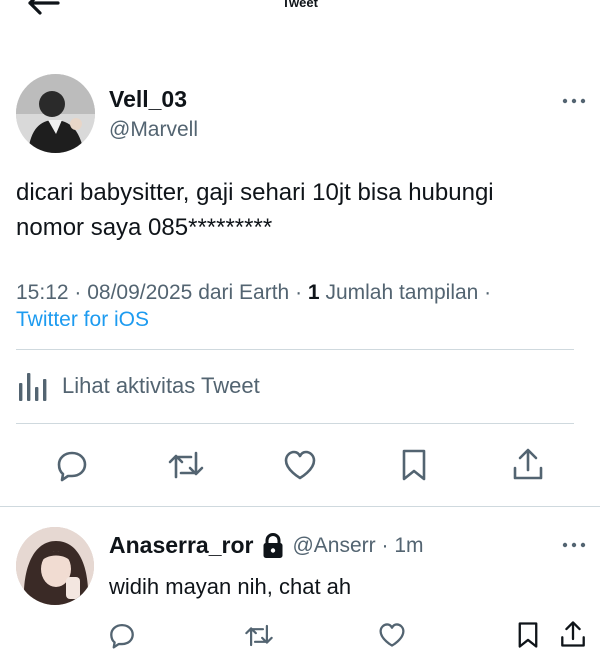 Image resolution: width=600 pixels, height=669 pixels. I want to click on tweet-source-link: Twitter for iOS, so click(82, 320).